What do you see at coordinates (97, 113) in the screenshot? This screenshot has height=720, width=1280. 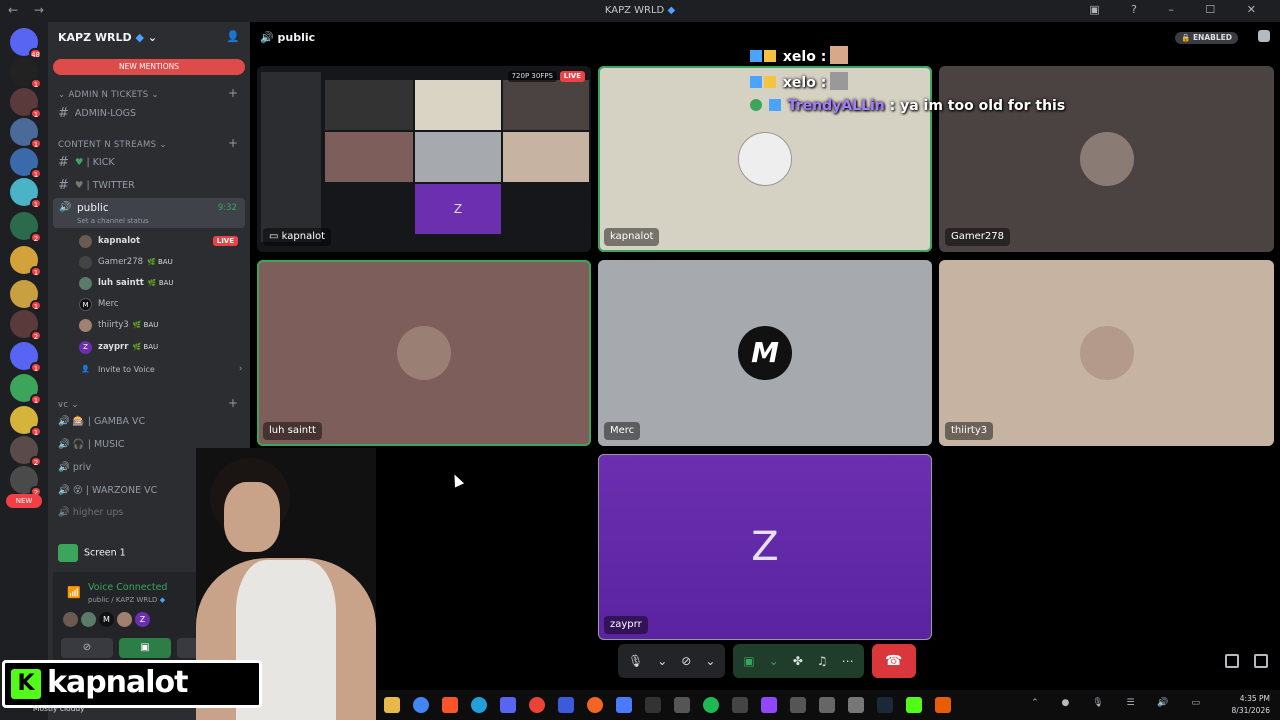 I see `channel-admin-logs: # ADMIN-LOGS` at bounding box center [97, 113].